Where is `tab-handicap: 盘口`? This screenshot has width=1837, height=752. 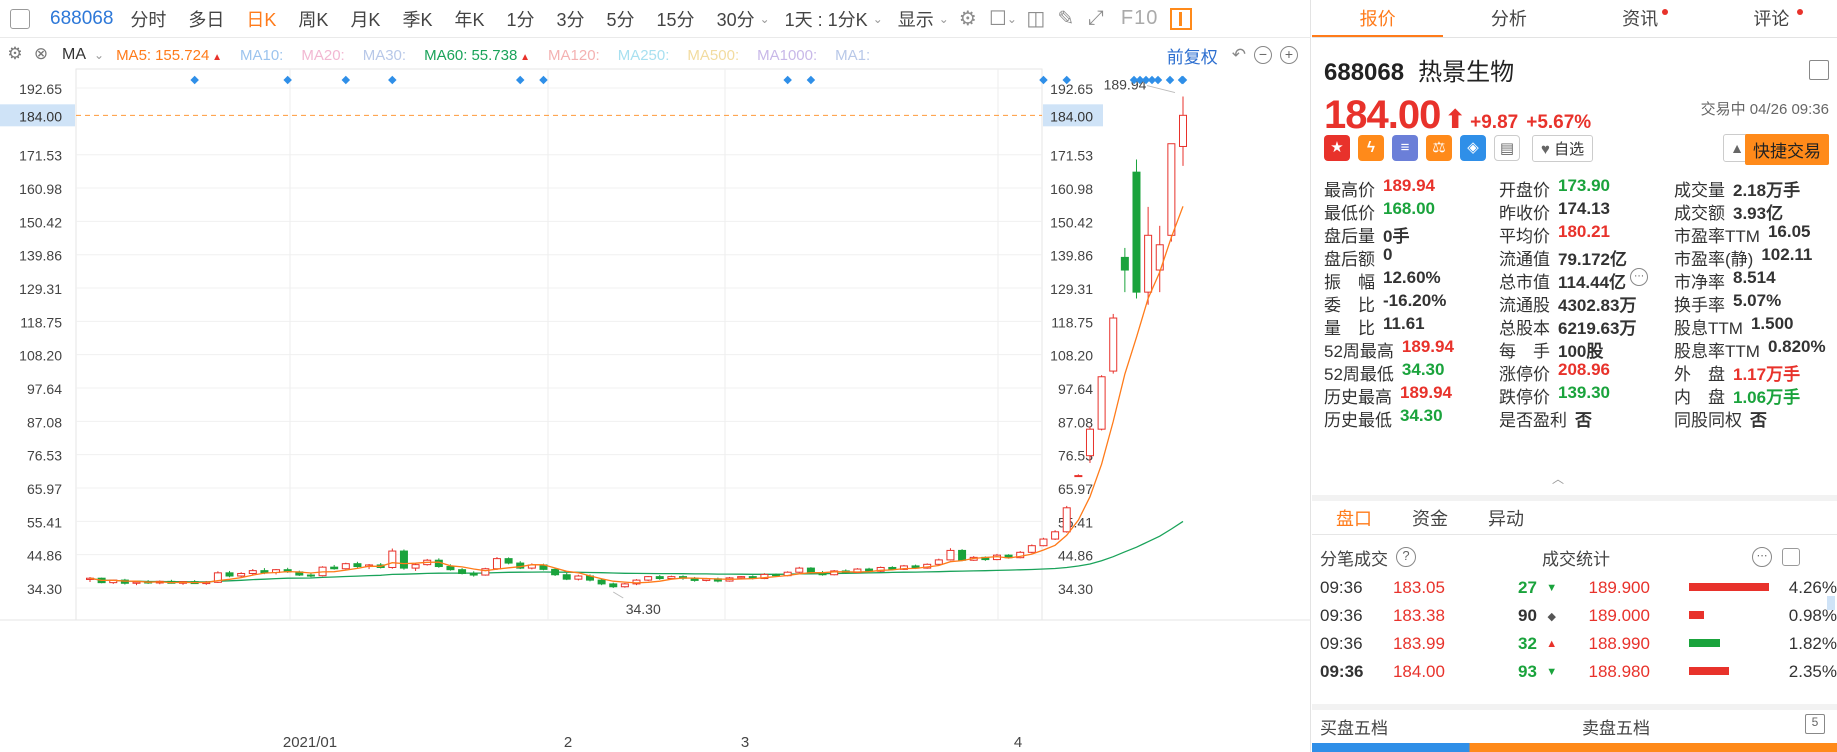
tab-handicap: 盘口 is located at coordinates (1354, 518).